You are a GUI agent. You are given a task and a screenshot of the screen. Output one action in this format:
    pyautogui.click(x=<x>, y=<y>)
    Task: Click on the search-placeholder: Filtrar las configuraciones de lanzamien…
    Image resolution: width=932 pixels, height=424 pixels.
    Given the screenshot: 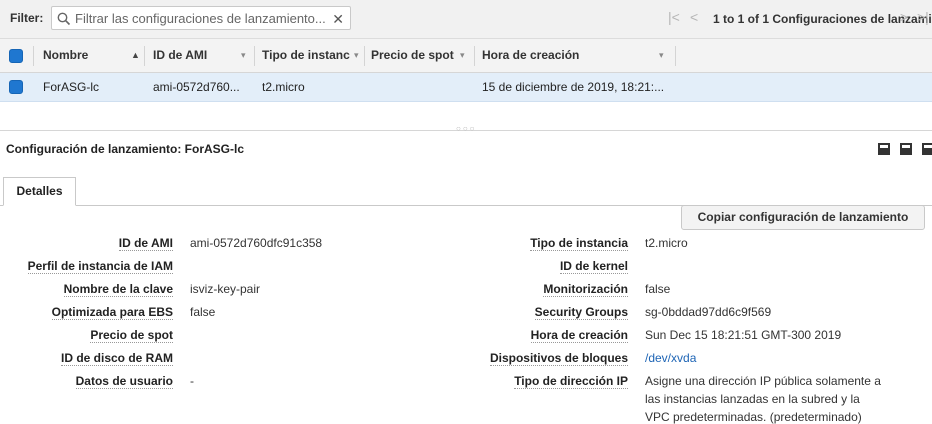 What is the action you would take?
    pyautogui.click(x=200, y=18)
    